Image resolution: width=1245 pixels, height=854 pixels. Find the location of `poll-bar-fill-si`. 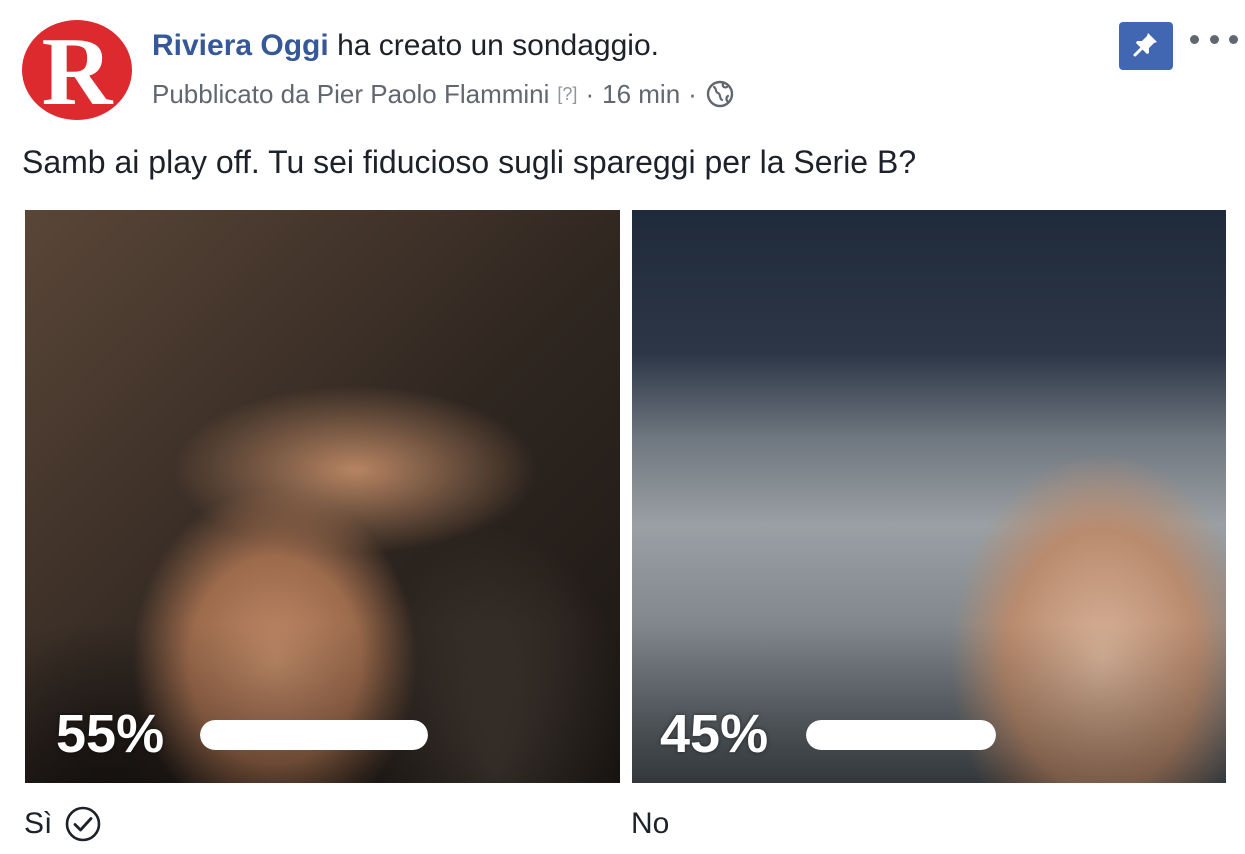

poll-bar-fill-si is located at coordinates (314, 735).